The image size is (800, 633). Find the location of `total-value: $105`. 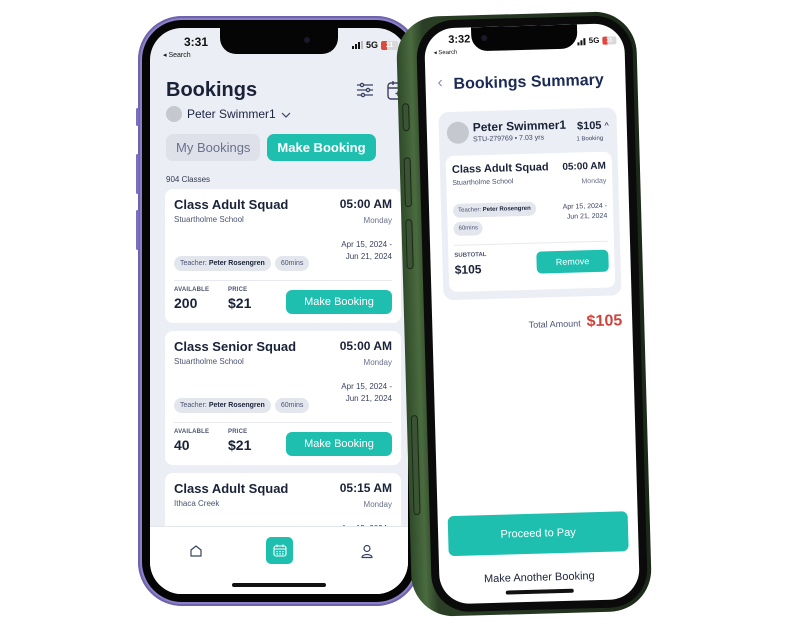

total-value: $105 is located at coordinates (604, 321).